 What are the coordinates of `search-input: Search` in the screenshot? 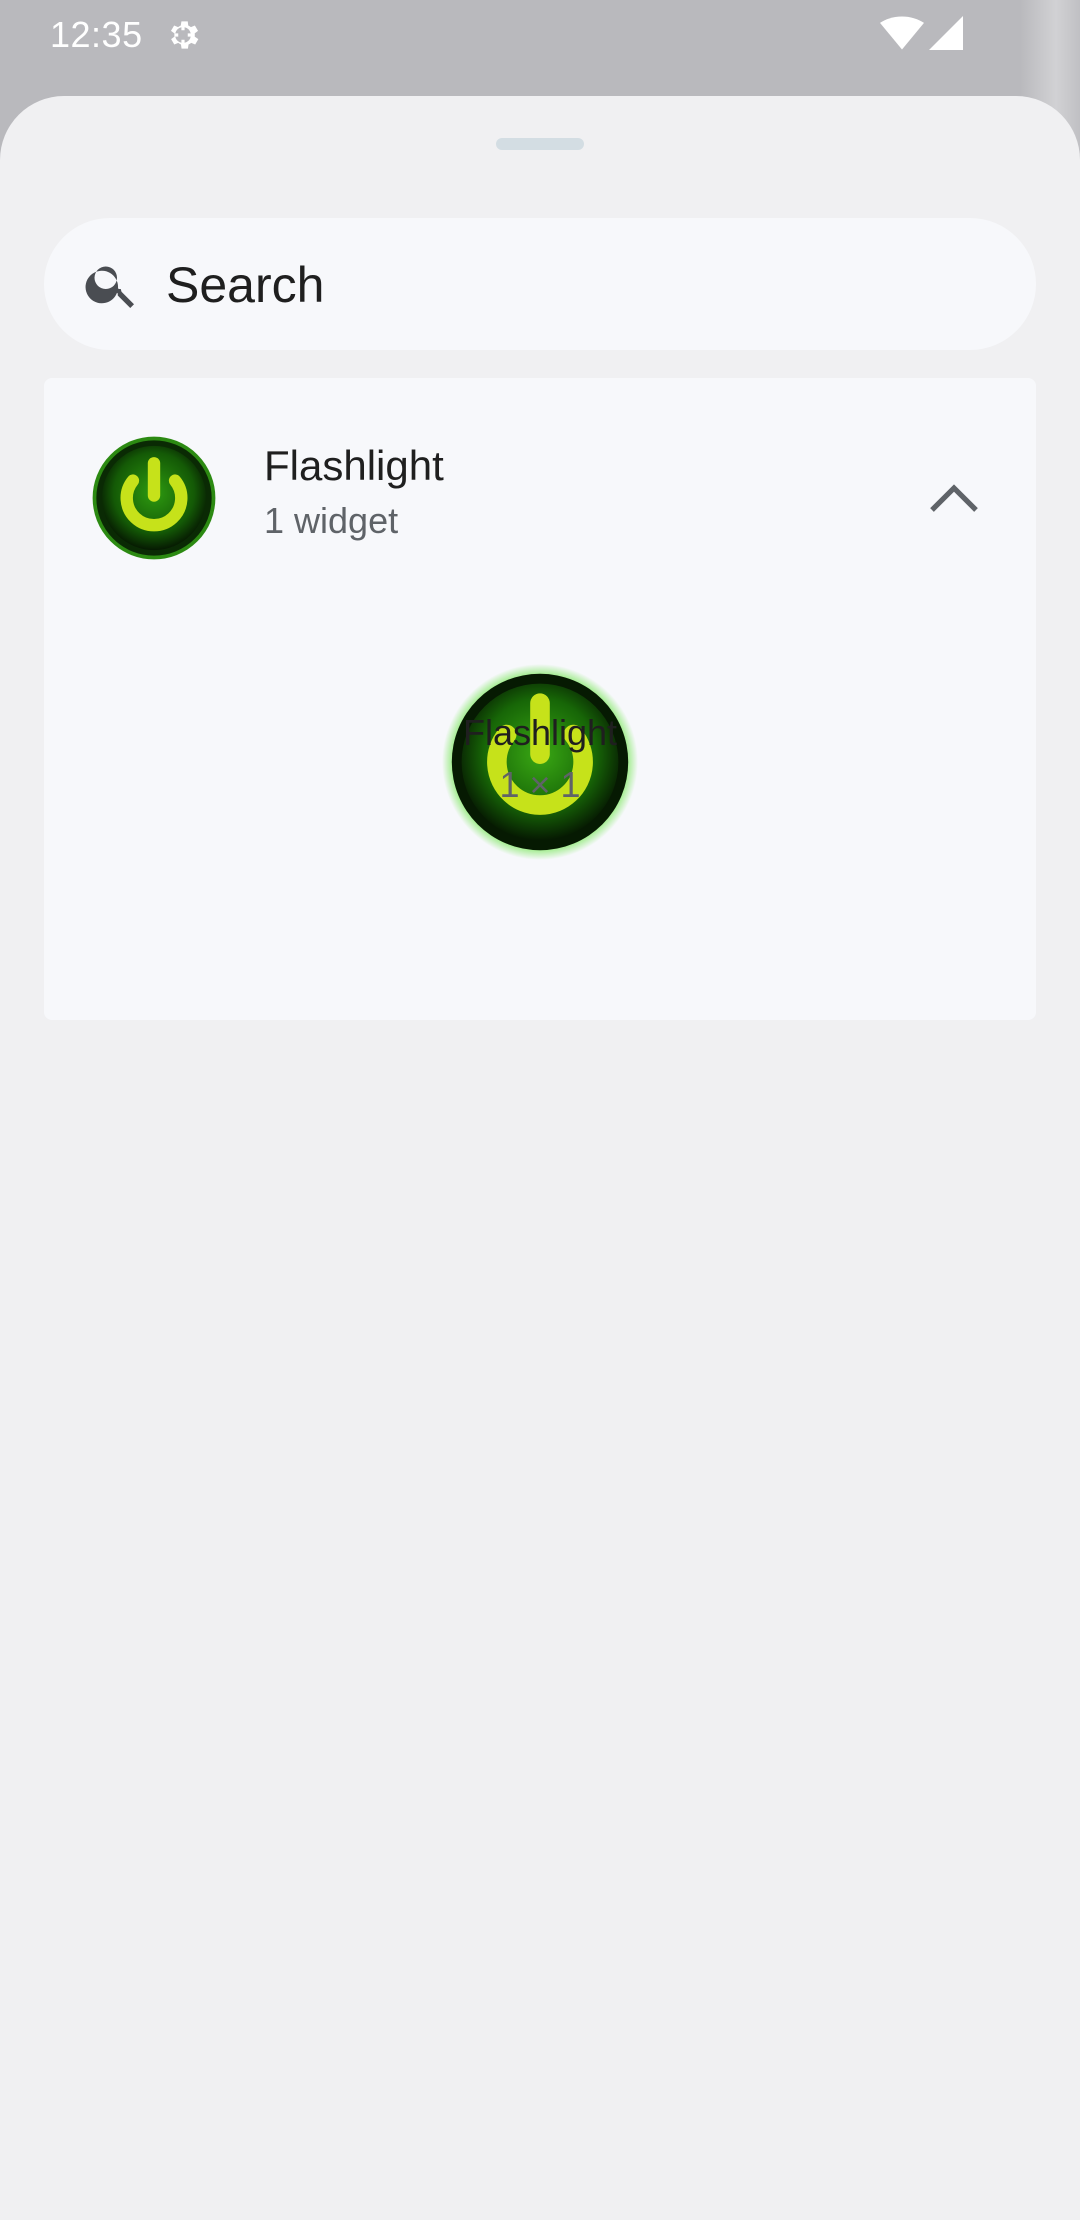 It's located at (245, 285).